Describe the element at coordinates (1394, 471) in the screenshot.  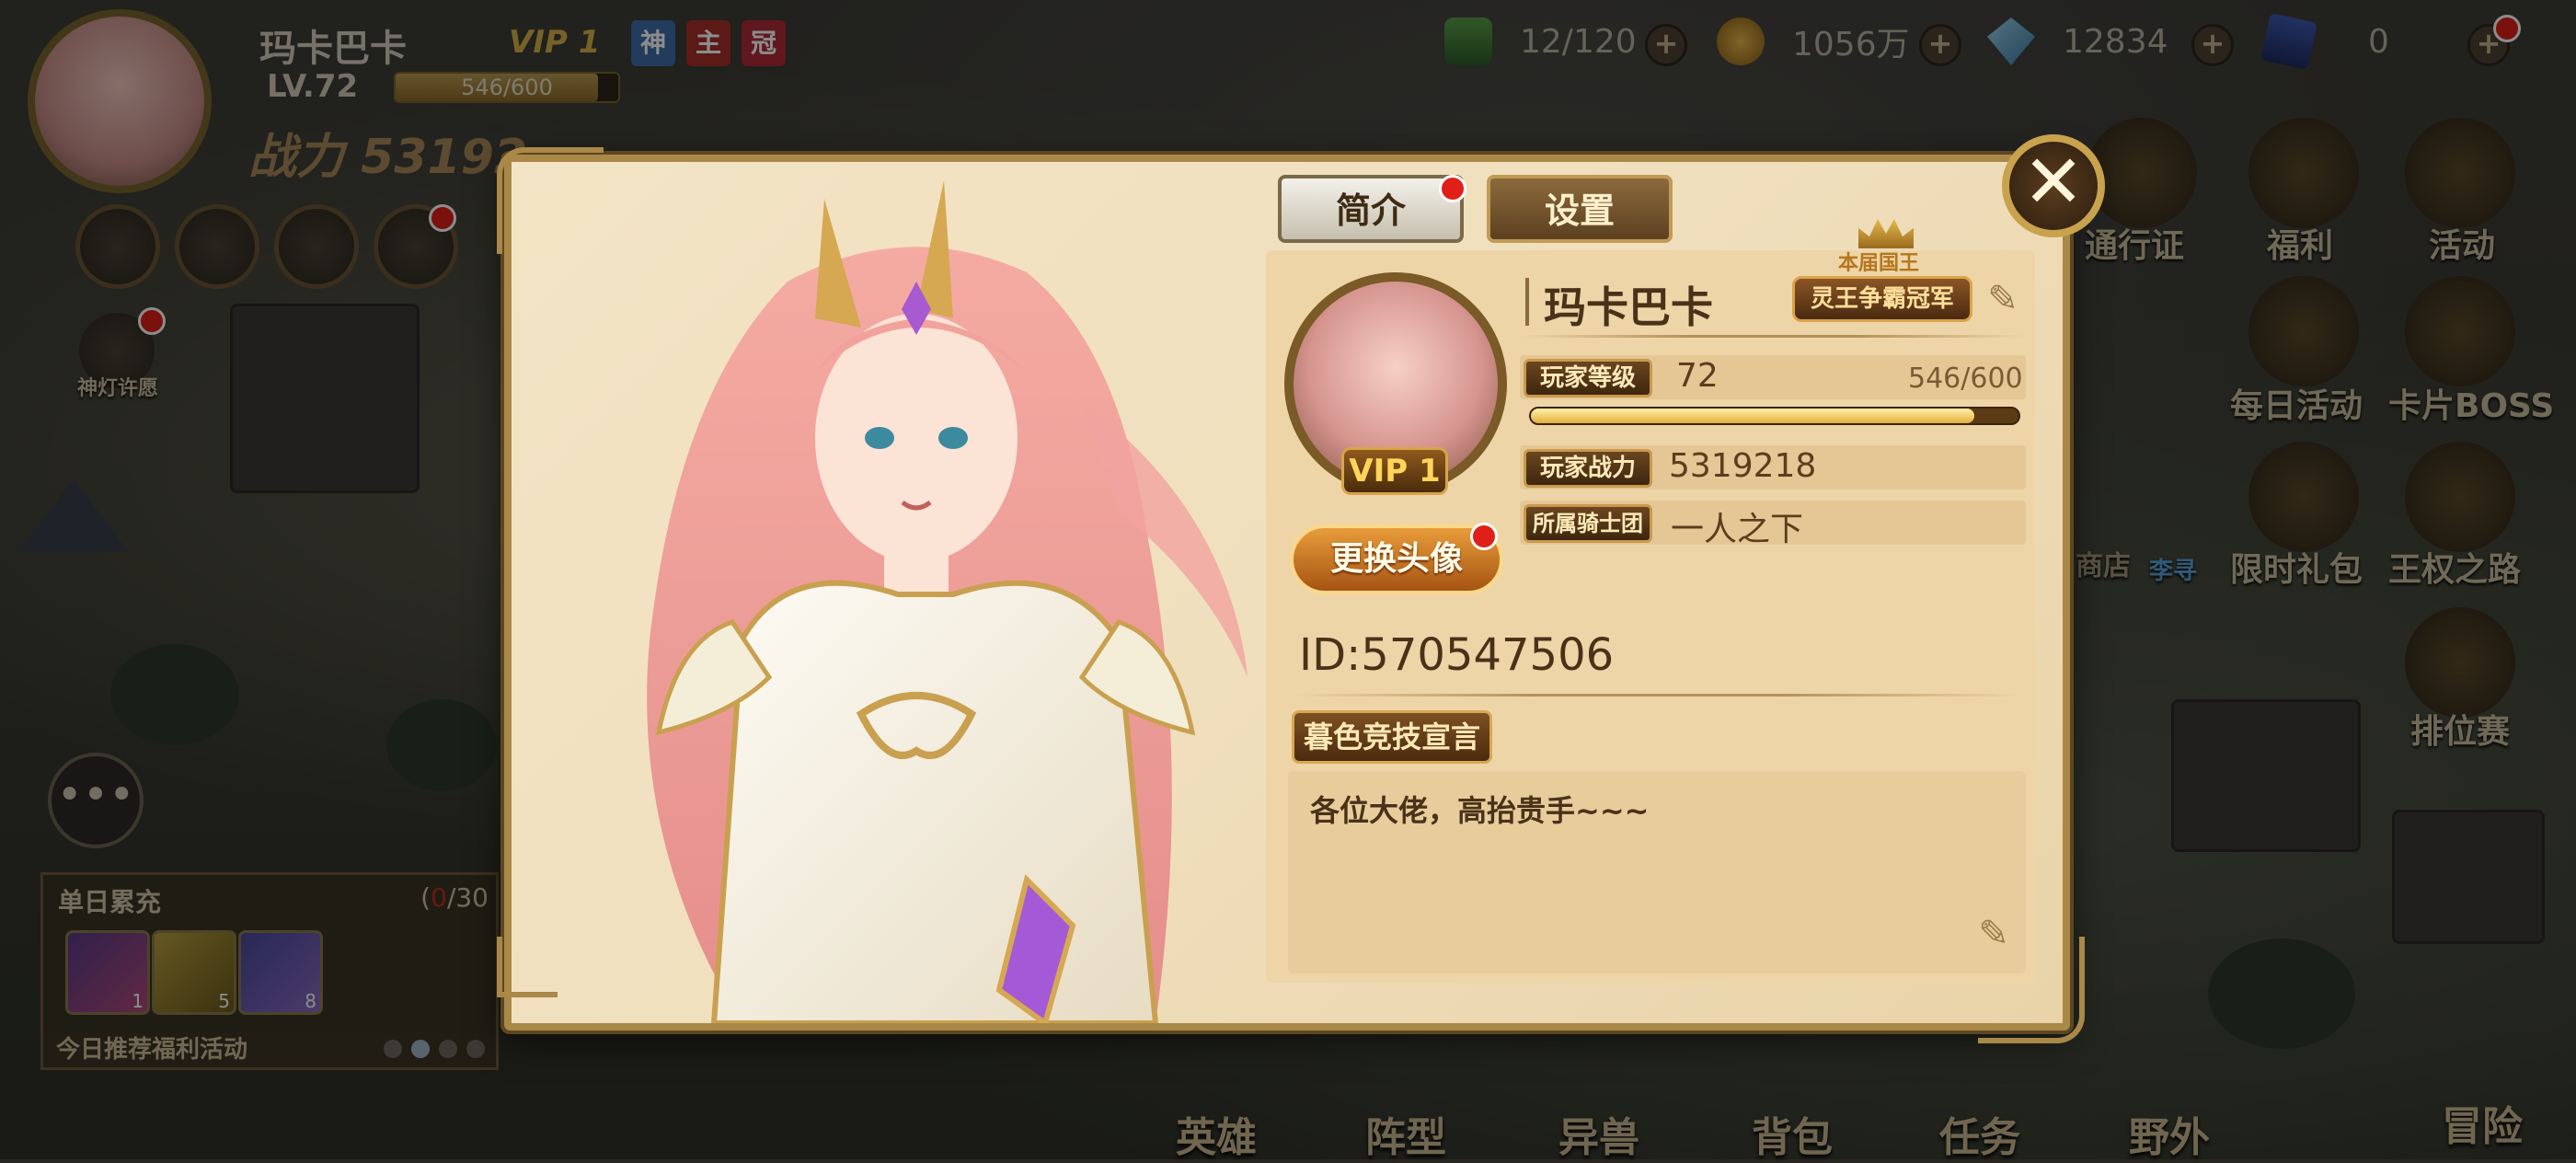
I see `portrait-vip-badge: VIP 1` at that location.